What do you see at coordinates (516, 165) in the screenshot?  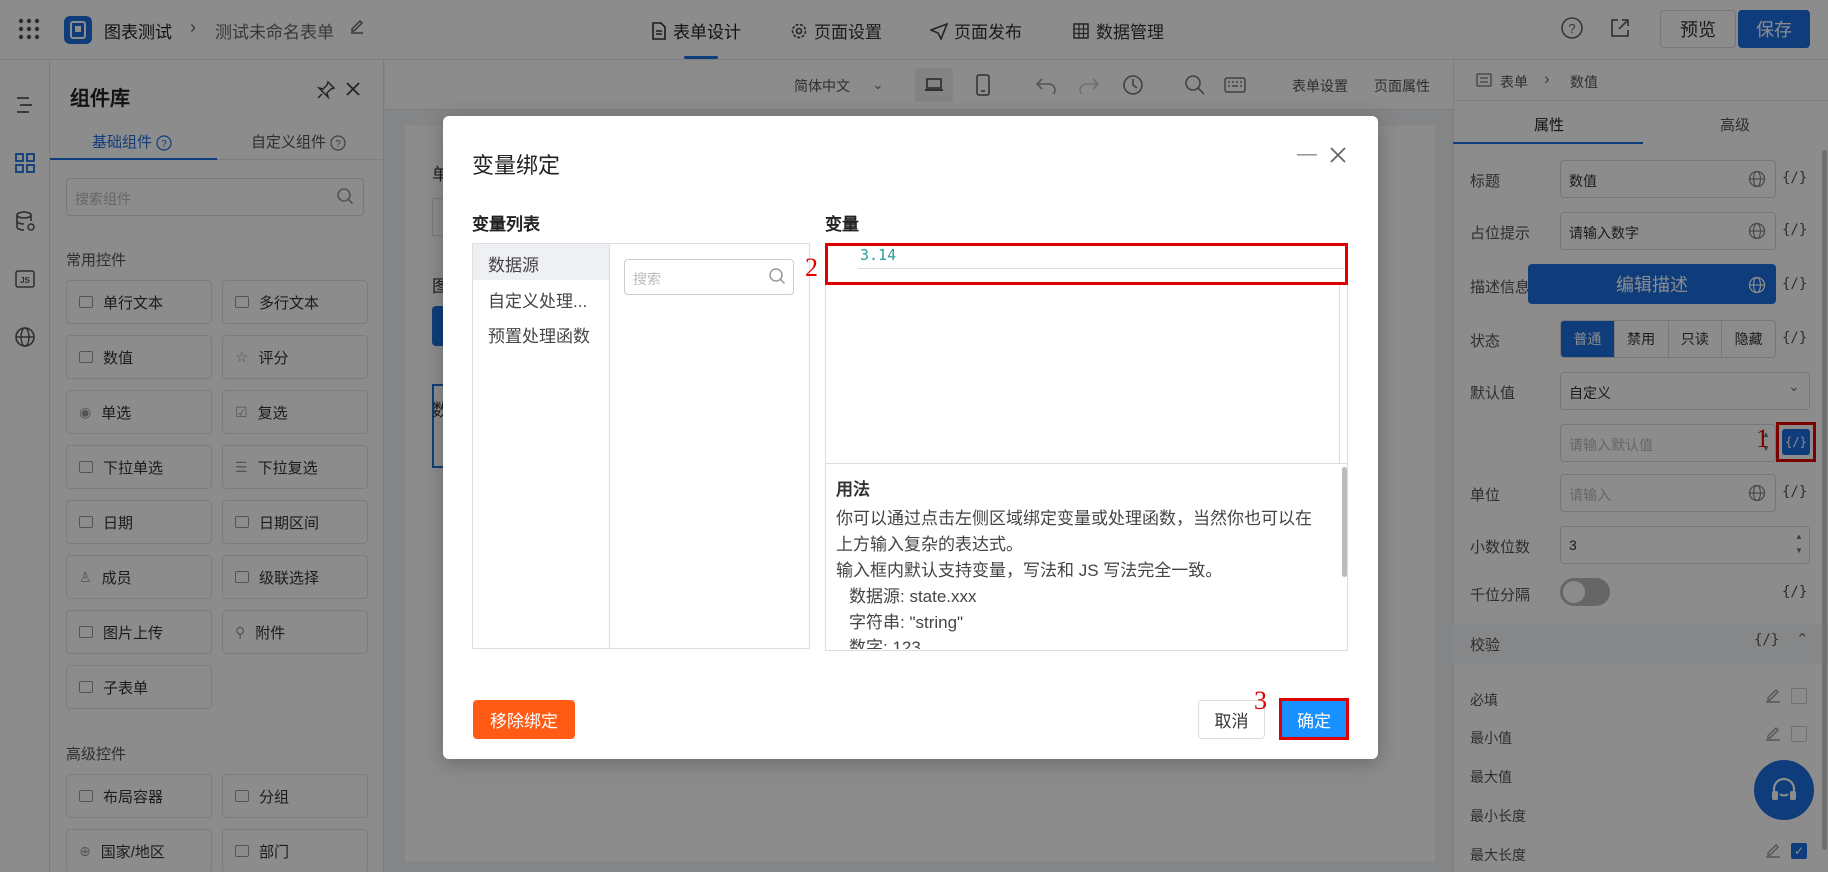 I see `dialog-title: 变量绑定` at bounding box center [516, 165].